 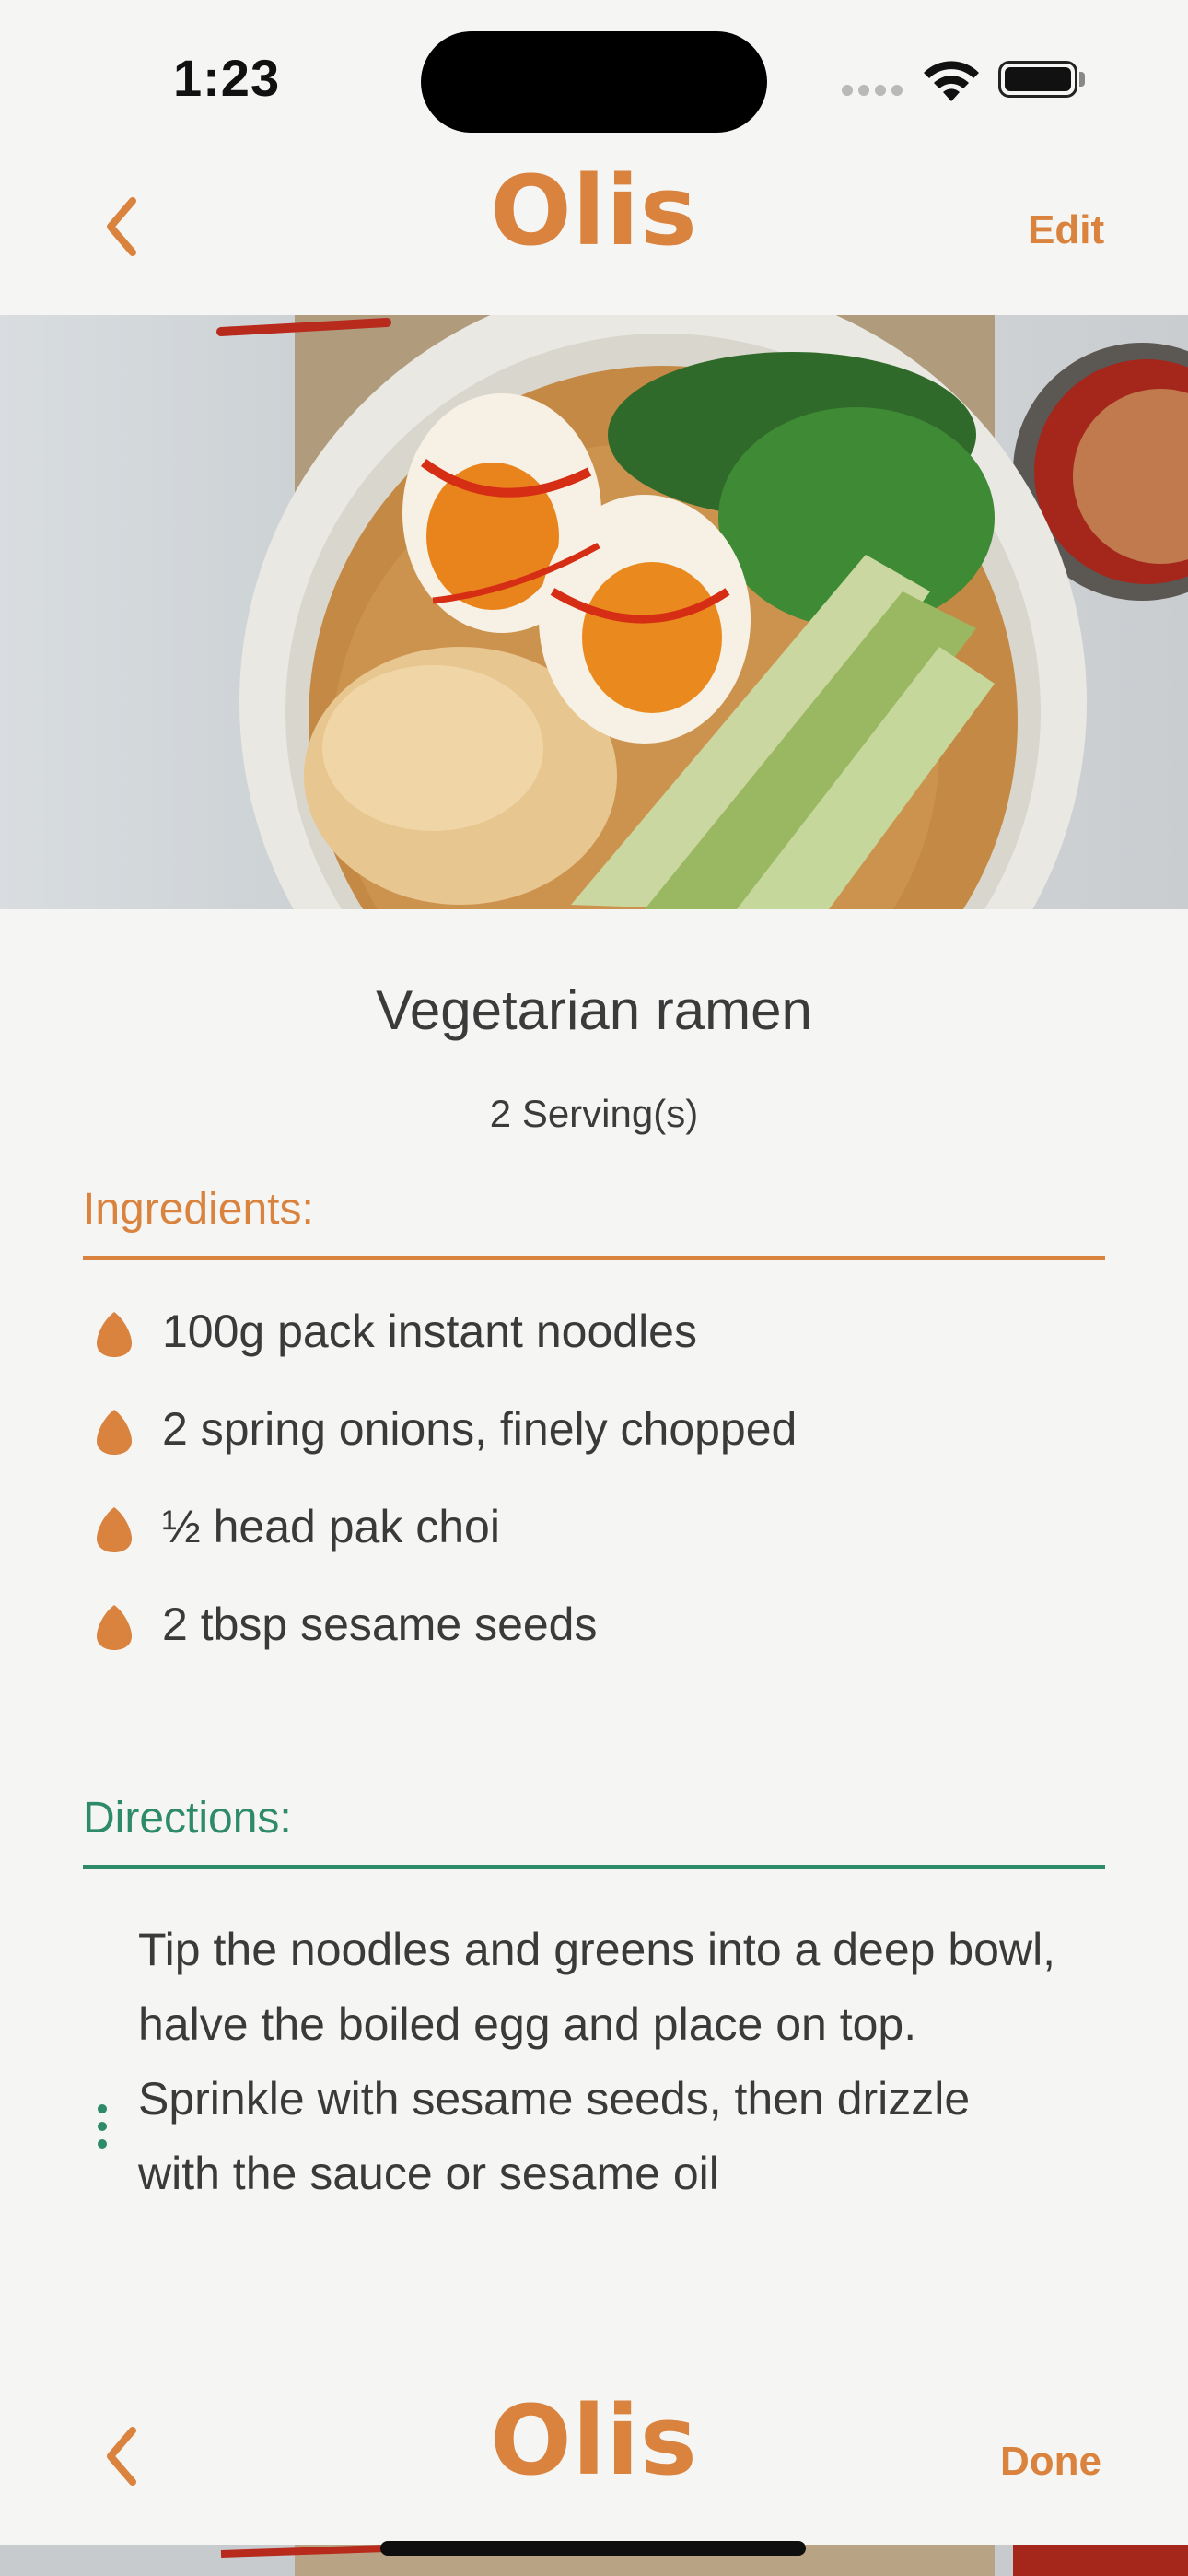 I want to click on dynamic-island, so click(x=594, y=82).